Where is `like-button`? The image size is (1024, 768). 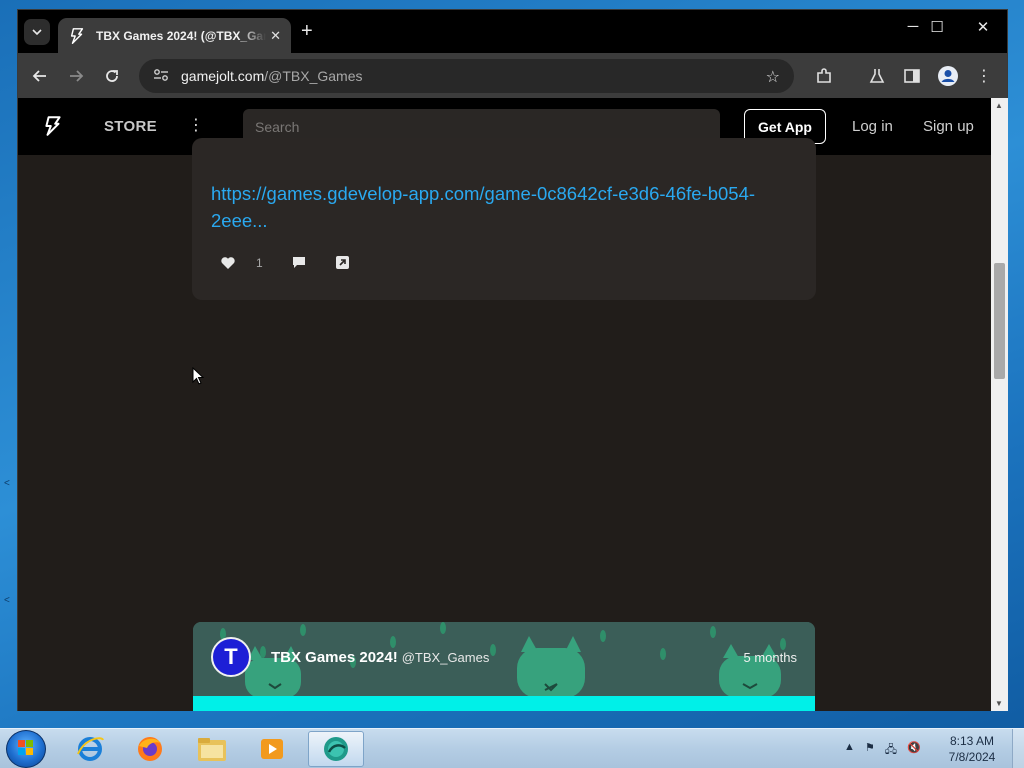
like-button is located at coordinates (228, 263).